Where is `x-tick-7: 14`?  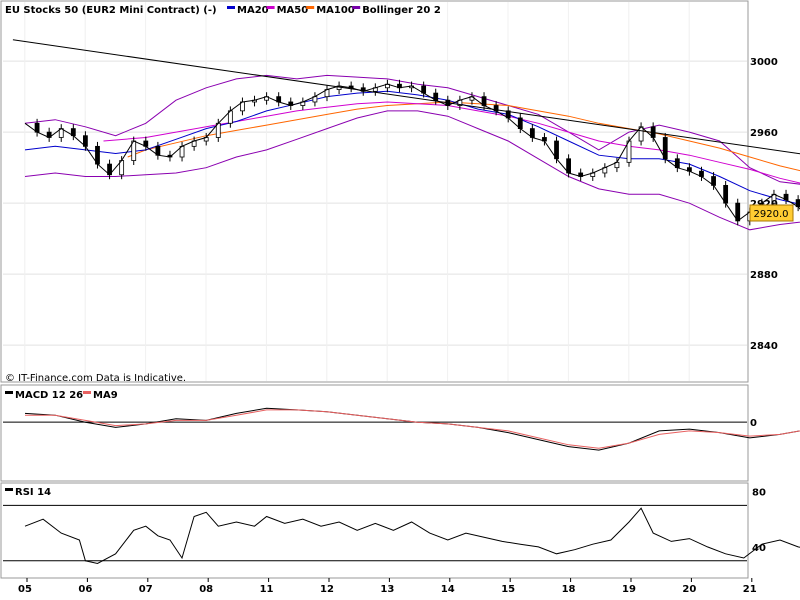
x-tick-7: 14 is located at coordinates (448, 589).